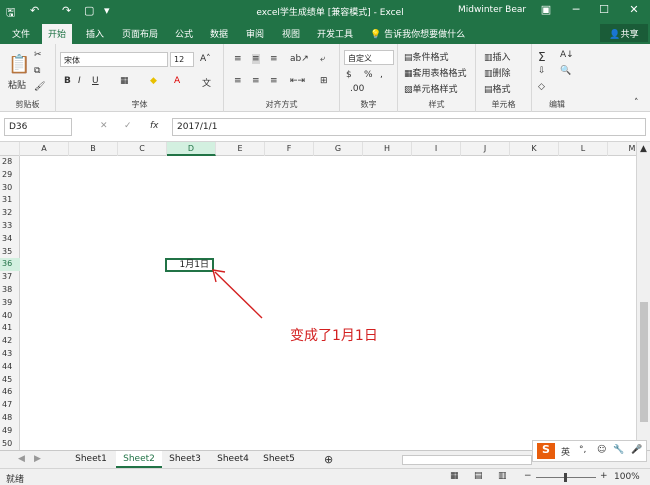 The height and width of the screenshot is (485, 650). What do you see at coordinates (582, 450) in the screenshot?
I see `ime-punct-icon: °,` at bounding box center [582, 450].